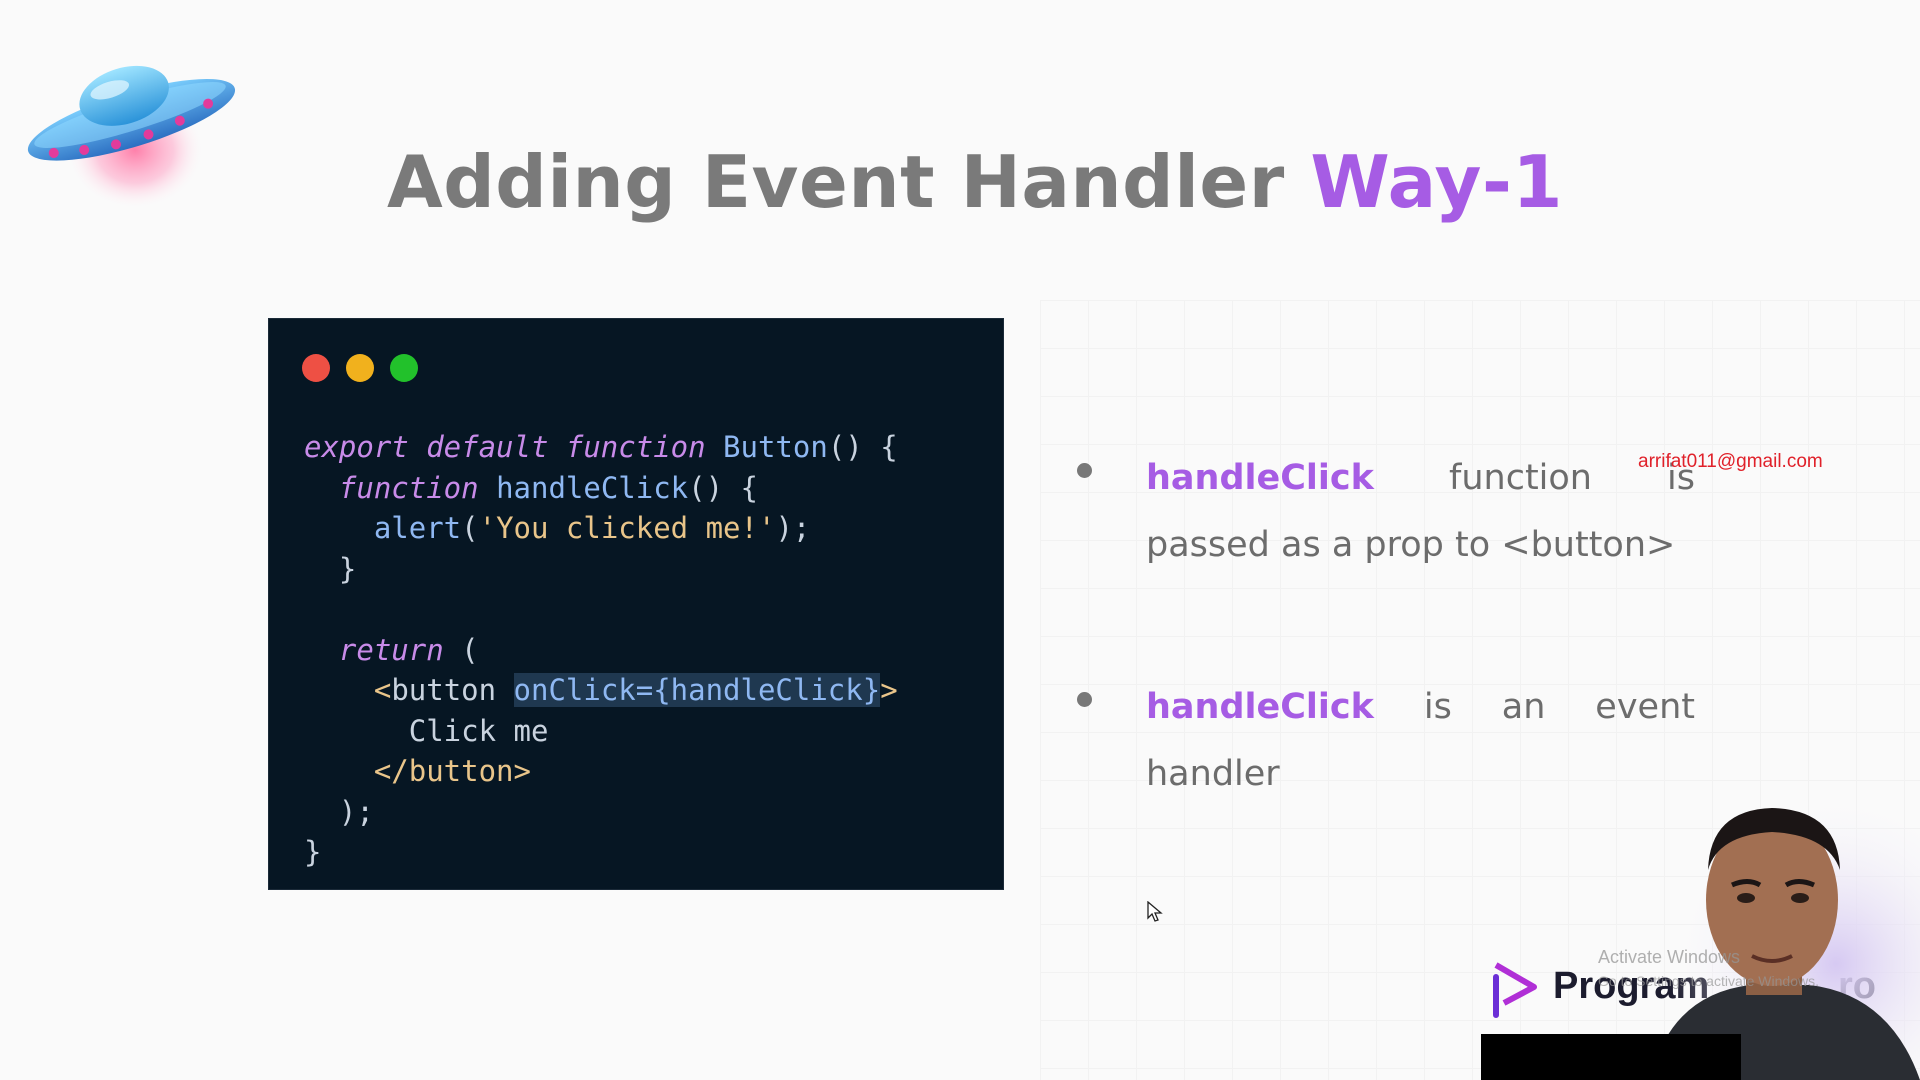 The width and height of the screenshot is (1920, 1080). Describe the element at coordinates (1155, 911) in the screenshot. I see `mouse-cursor-icon` at that location.